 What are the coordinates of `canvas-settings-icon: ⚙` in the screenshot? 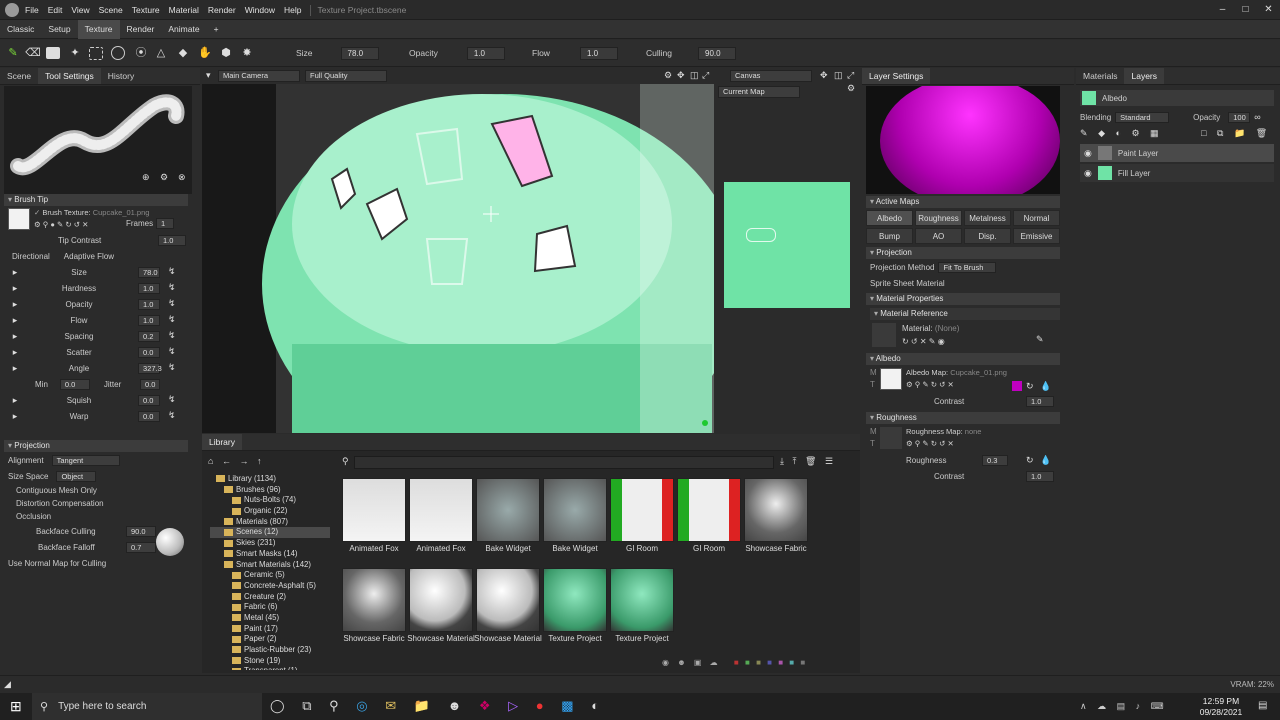 It's located at (851, 88).